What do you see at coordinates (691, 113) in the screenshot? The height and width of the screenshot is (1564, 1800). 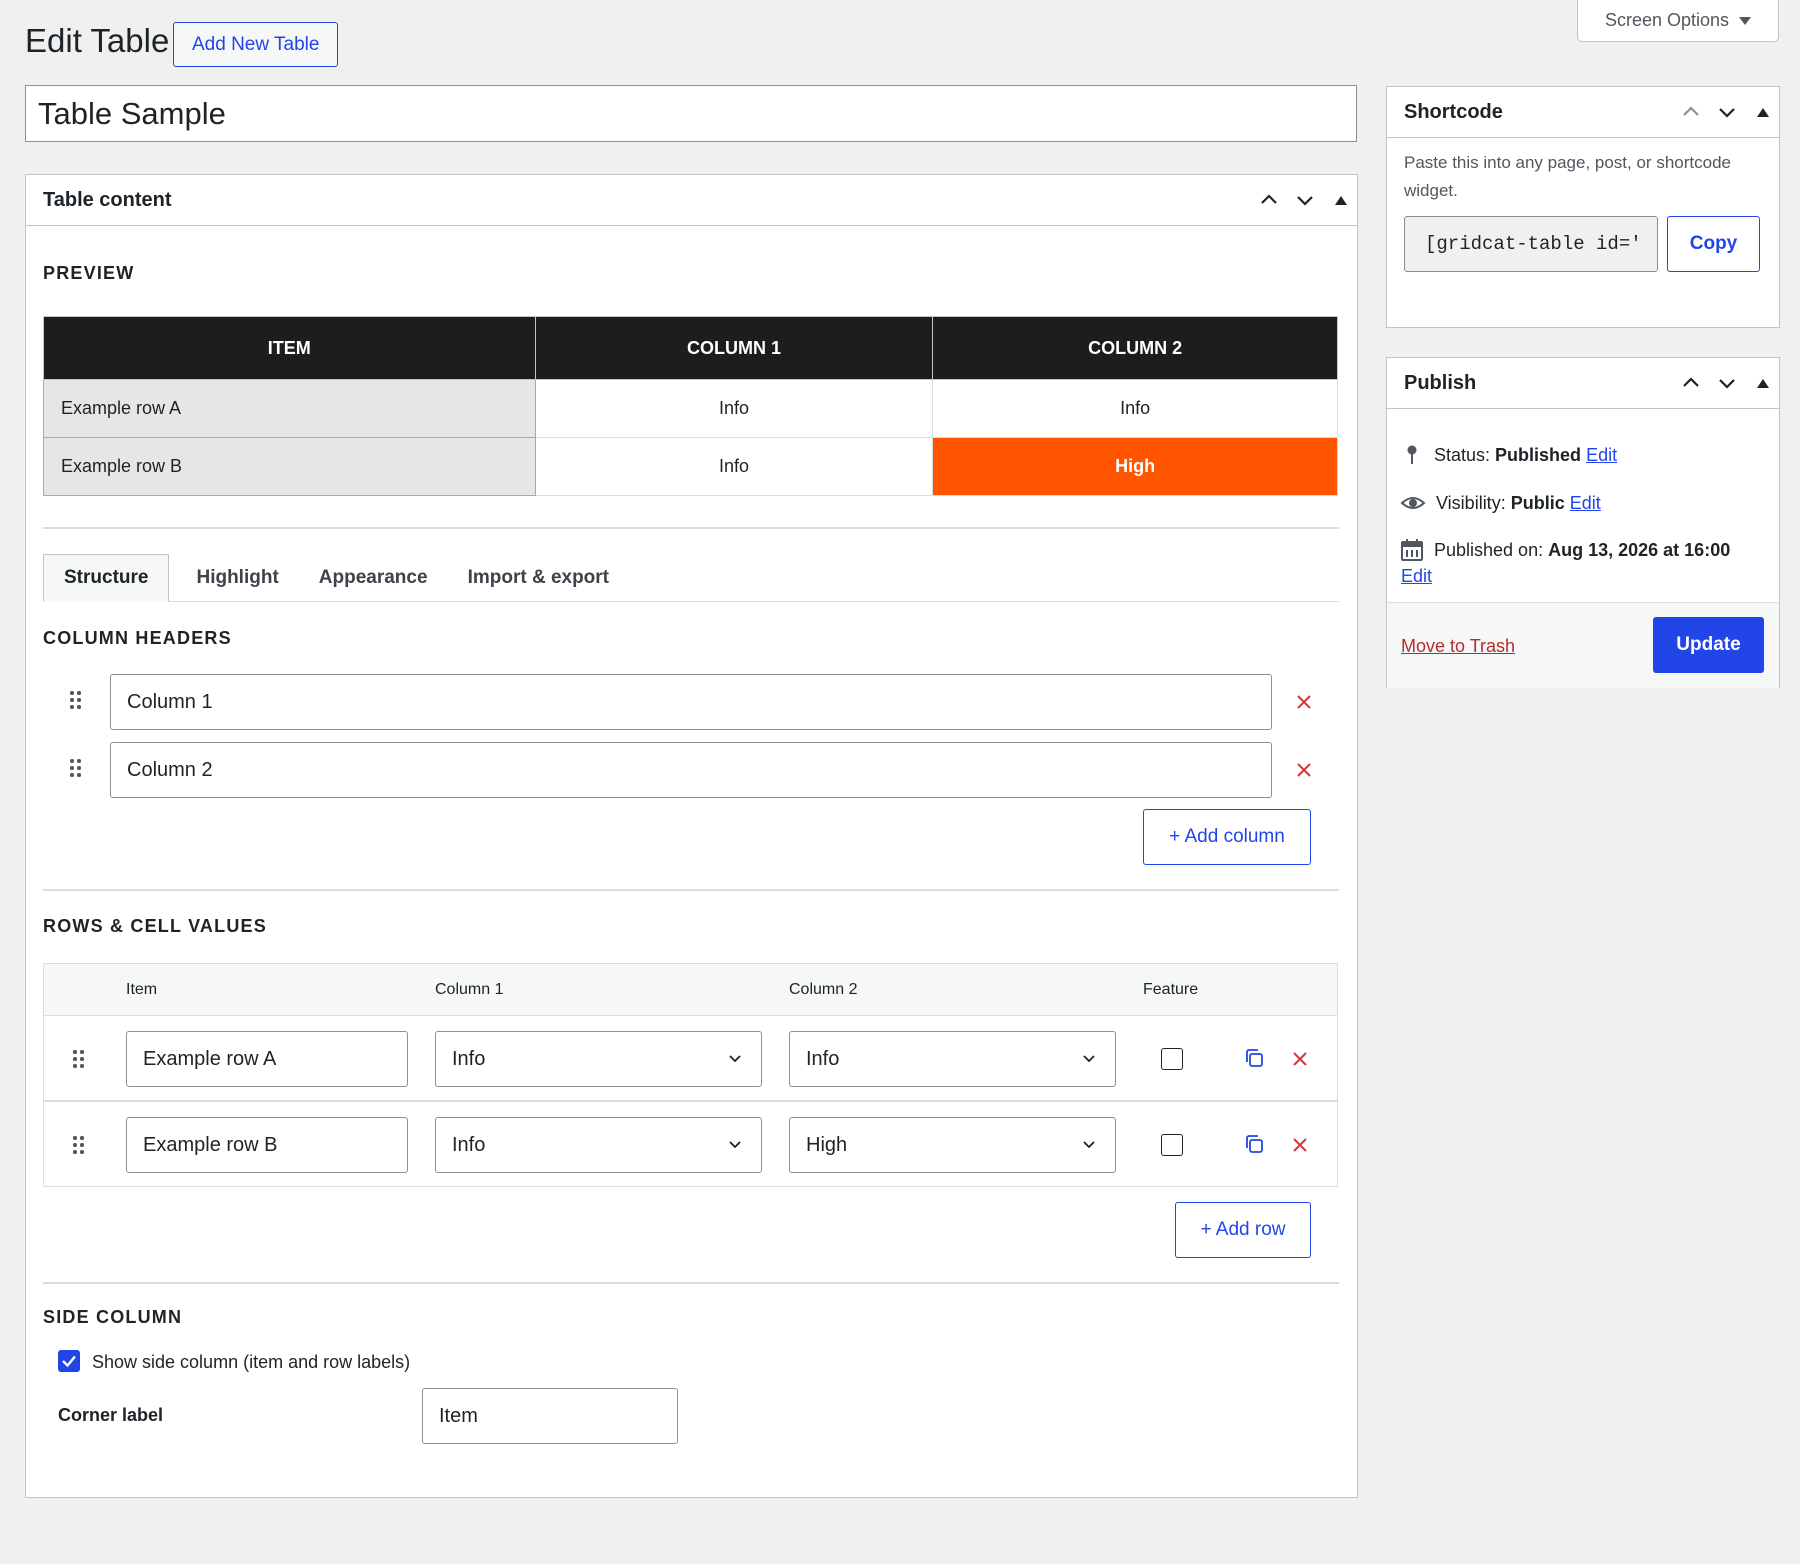 I see `table-title-input: Table Sample` at bounding box center [691, 113].